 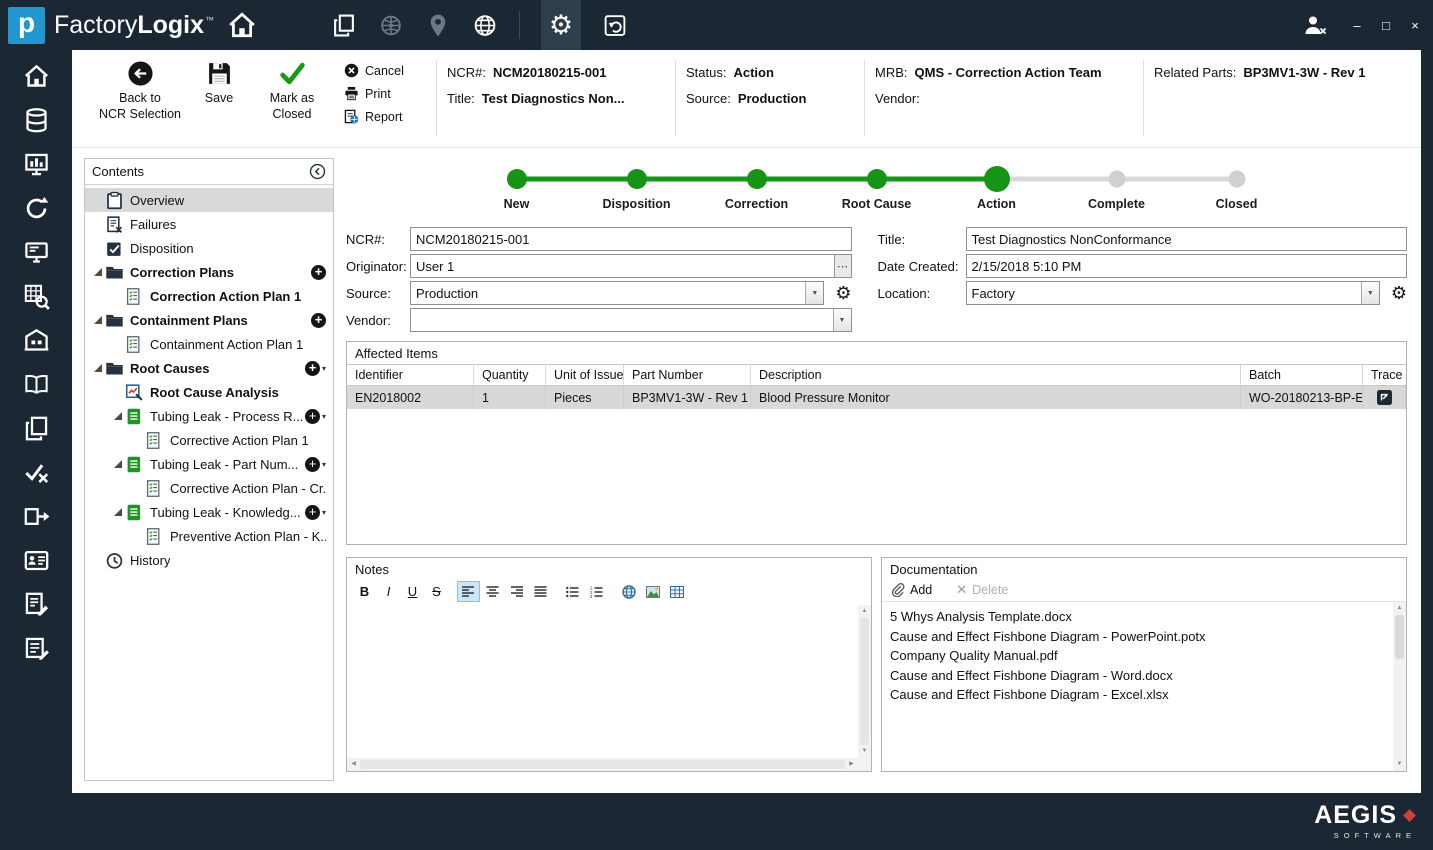 What do you see at coordinates (561, 25) in the screenshot?
I see `gear-icon: ⚙` at bounding box center [561, 25].